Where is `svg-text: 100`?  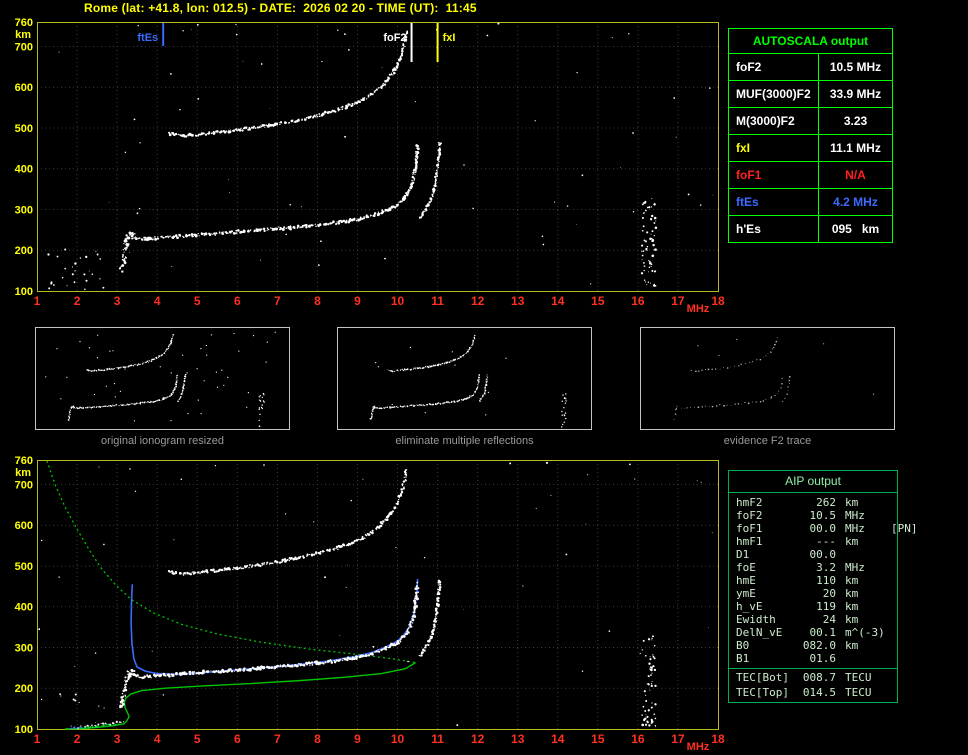
svg-text: 100 is located at coordinates (24, 292).